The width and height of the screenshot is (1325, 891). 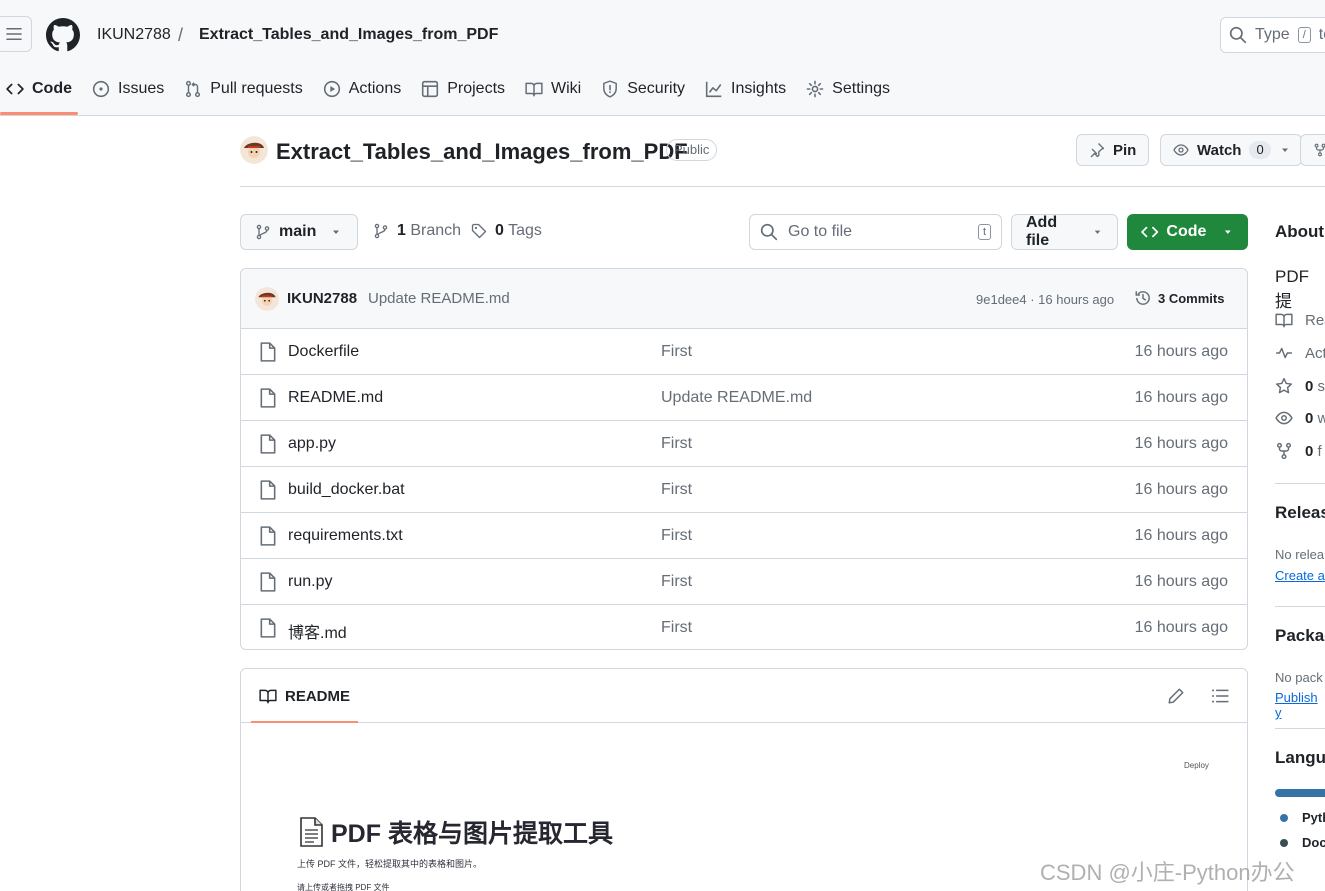 What do you see at coordinates (1300, 554) in the screenshot?
I see `releases-empty-text: No relea` at bounding box center [1300, 554].